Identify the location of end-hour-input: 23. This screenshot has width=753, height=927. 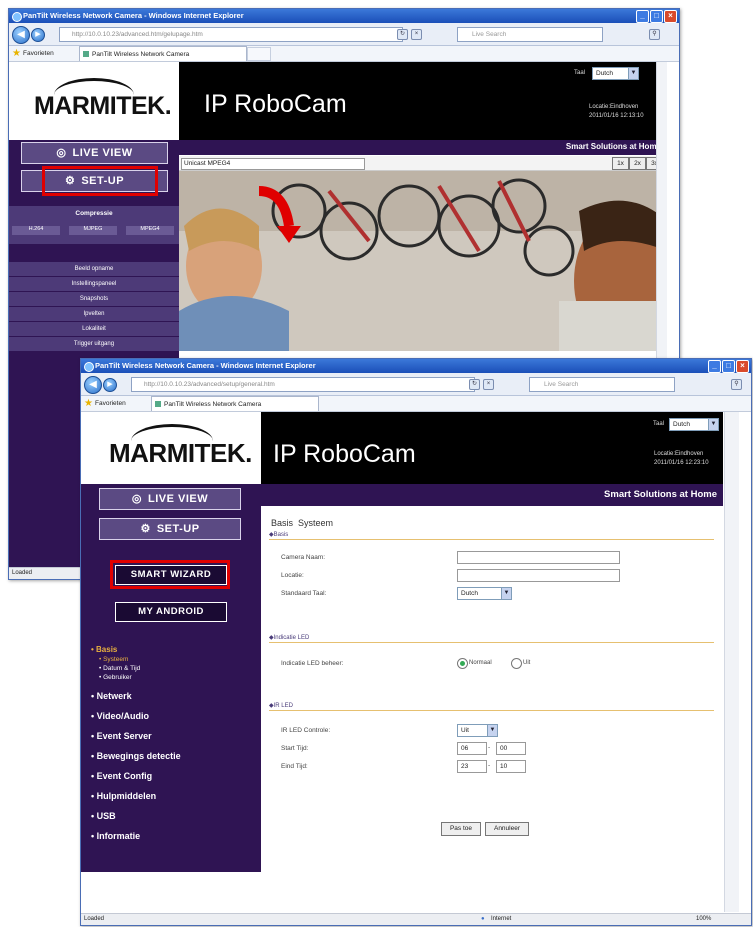
(472, 766).